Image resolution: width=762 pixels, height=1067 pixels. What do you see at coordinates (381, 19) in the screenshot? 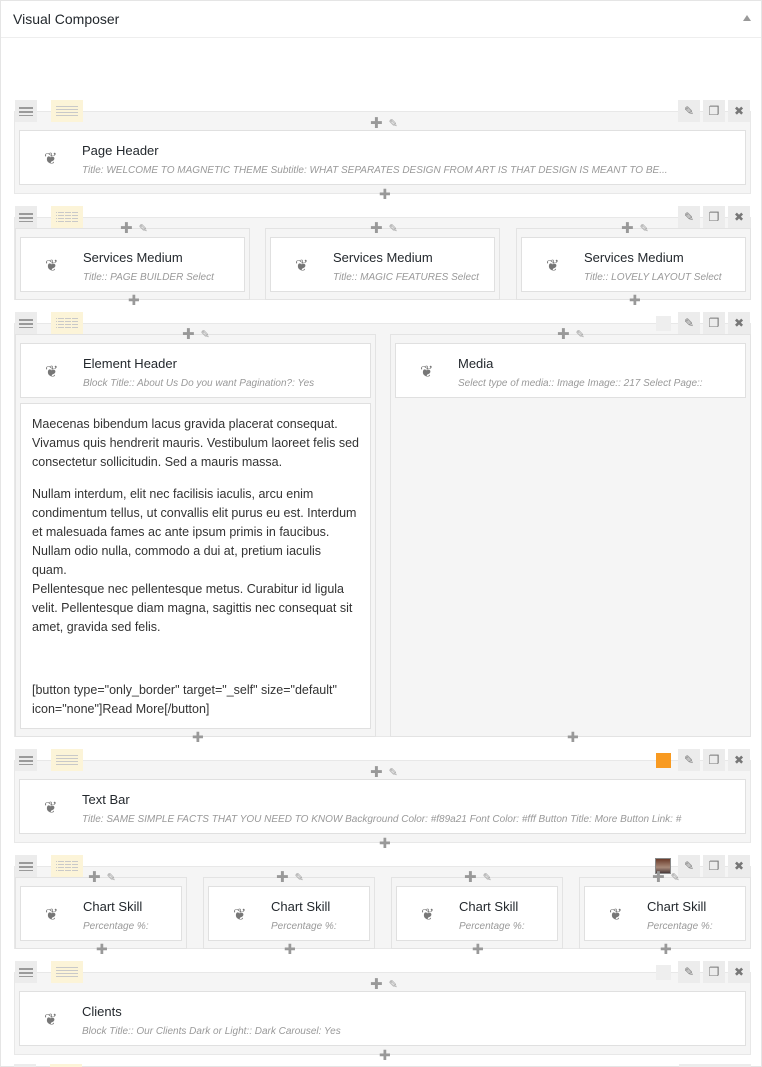
I see `panel-header: Visual Composer` at bounding box center [381, 19].